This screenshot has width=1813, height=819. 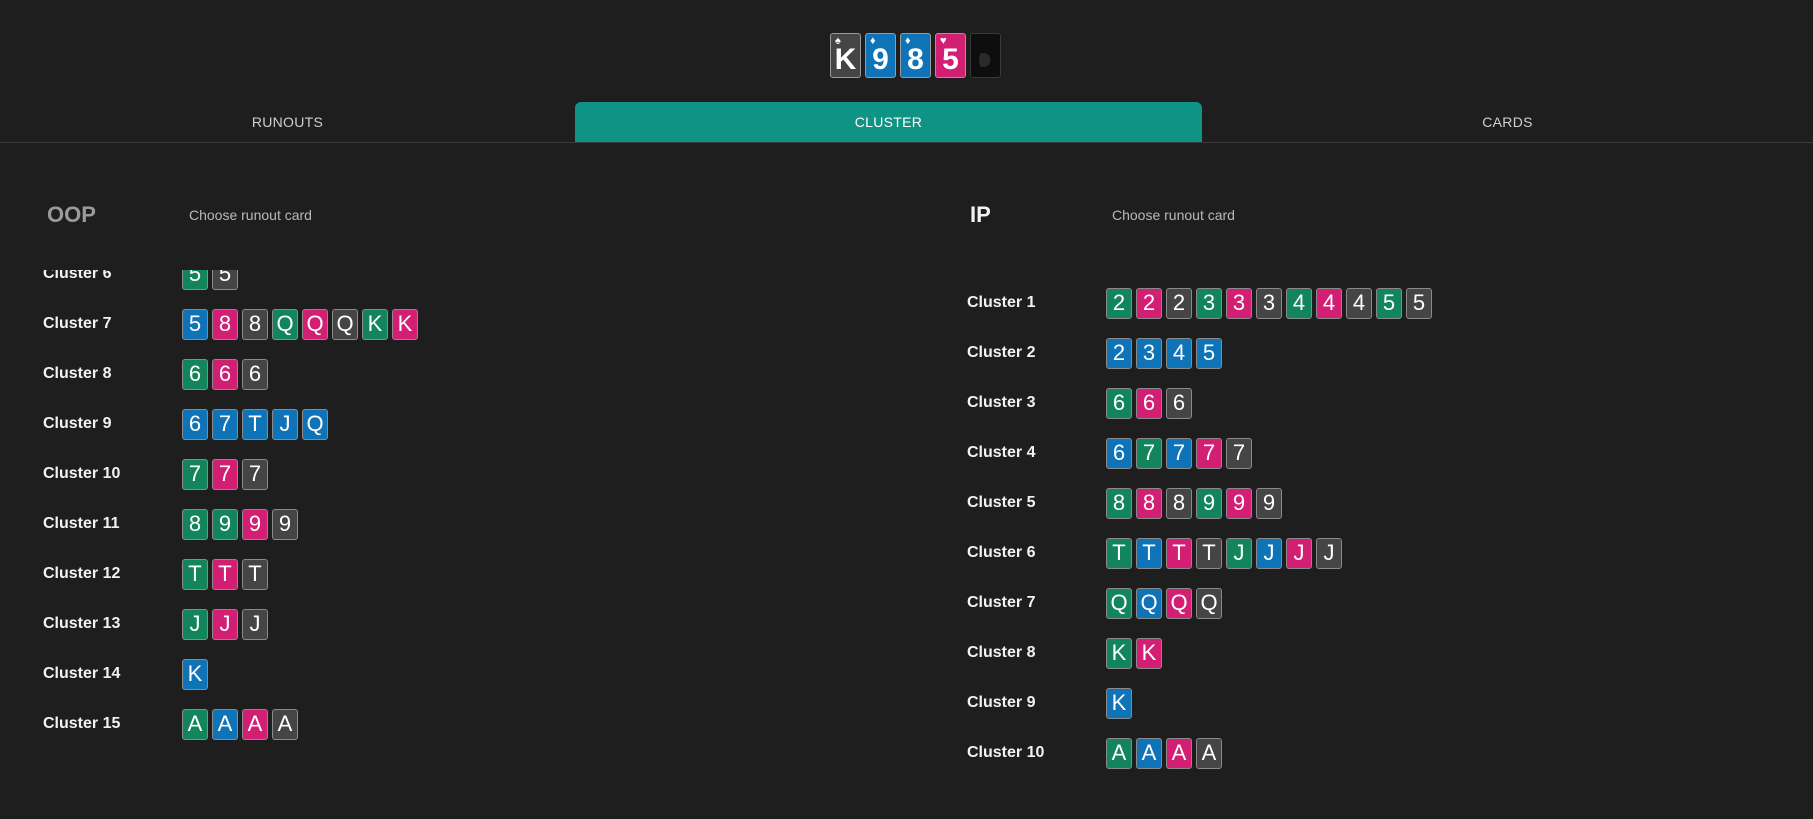 What do you see at coordinates (1390, 353) in the screenshot?
I see `cluster-row: Cluster 2 2345` at bounding box center [1390, 353].